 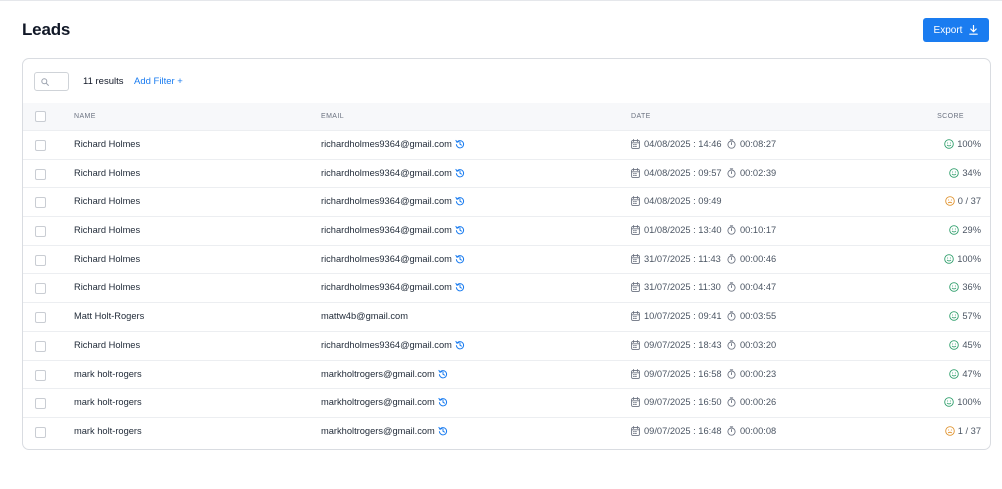 What do you see at coordinates (758, 258) in the screenshot?
I see `lead-duration-text: 00:00:46` at bounding box center [758, 258].